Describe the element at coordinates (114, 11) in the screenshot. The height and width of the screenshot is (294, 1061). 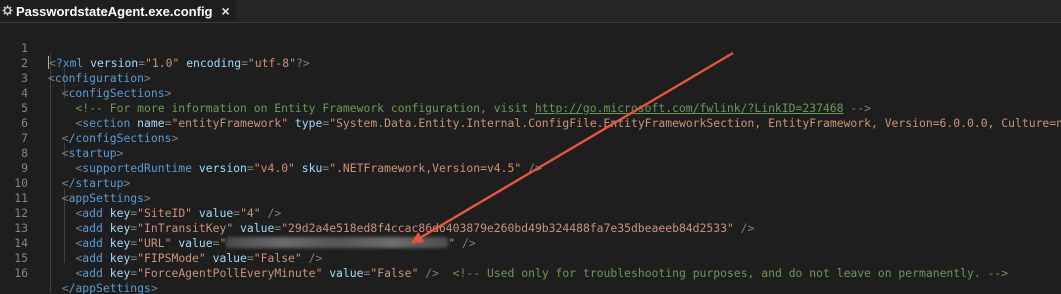
I see `tab-title: PasswordstateAgent.exe.config` at that location.